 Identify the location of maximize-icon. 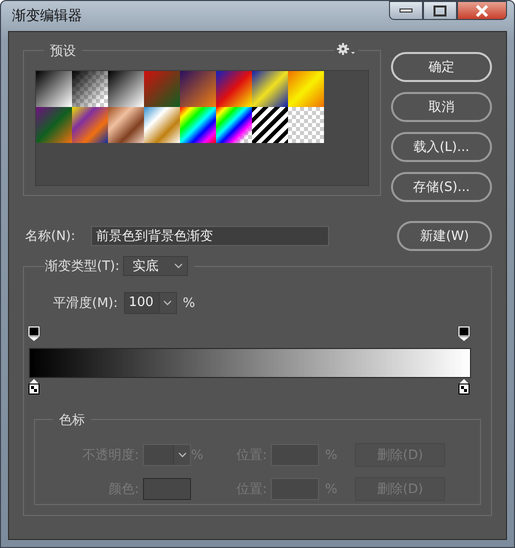
(440, 10).